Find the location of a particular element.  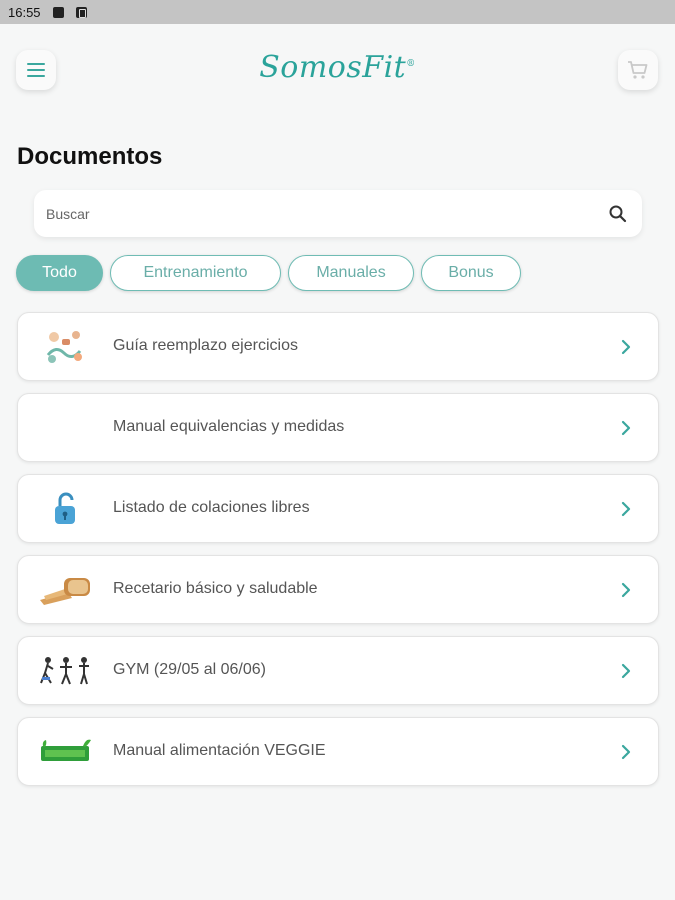

filter-chips: Todo Entrenamiento Manuales Bonus is located at coordinates (268, 273).